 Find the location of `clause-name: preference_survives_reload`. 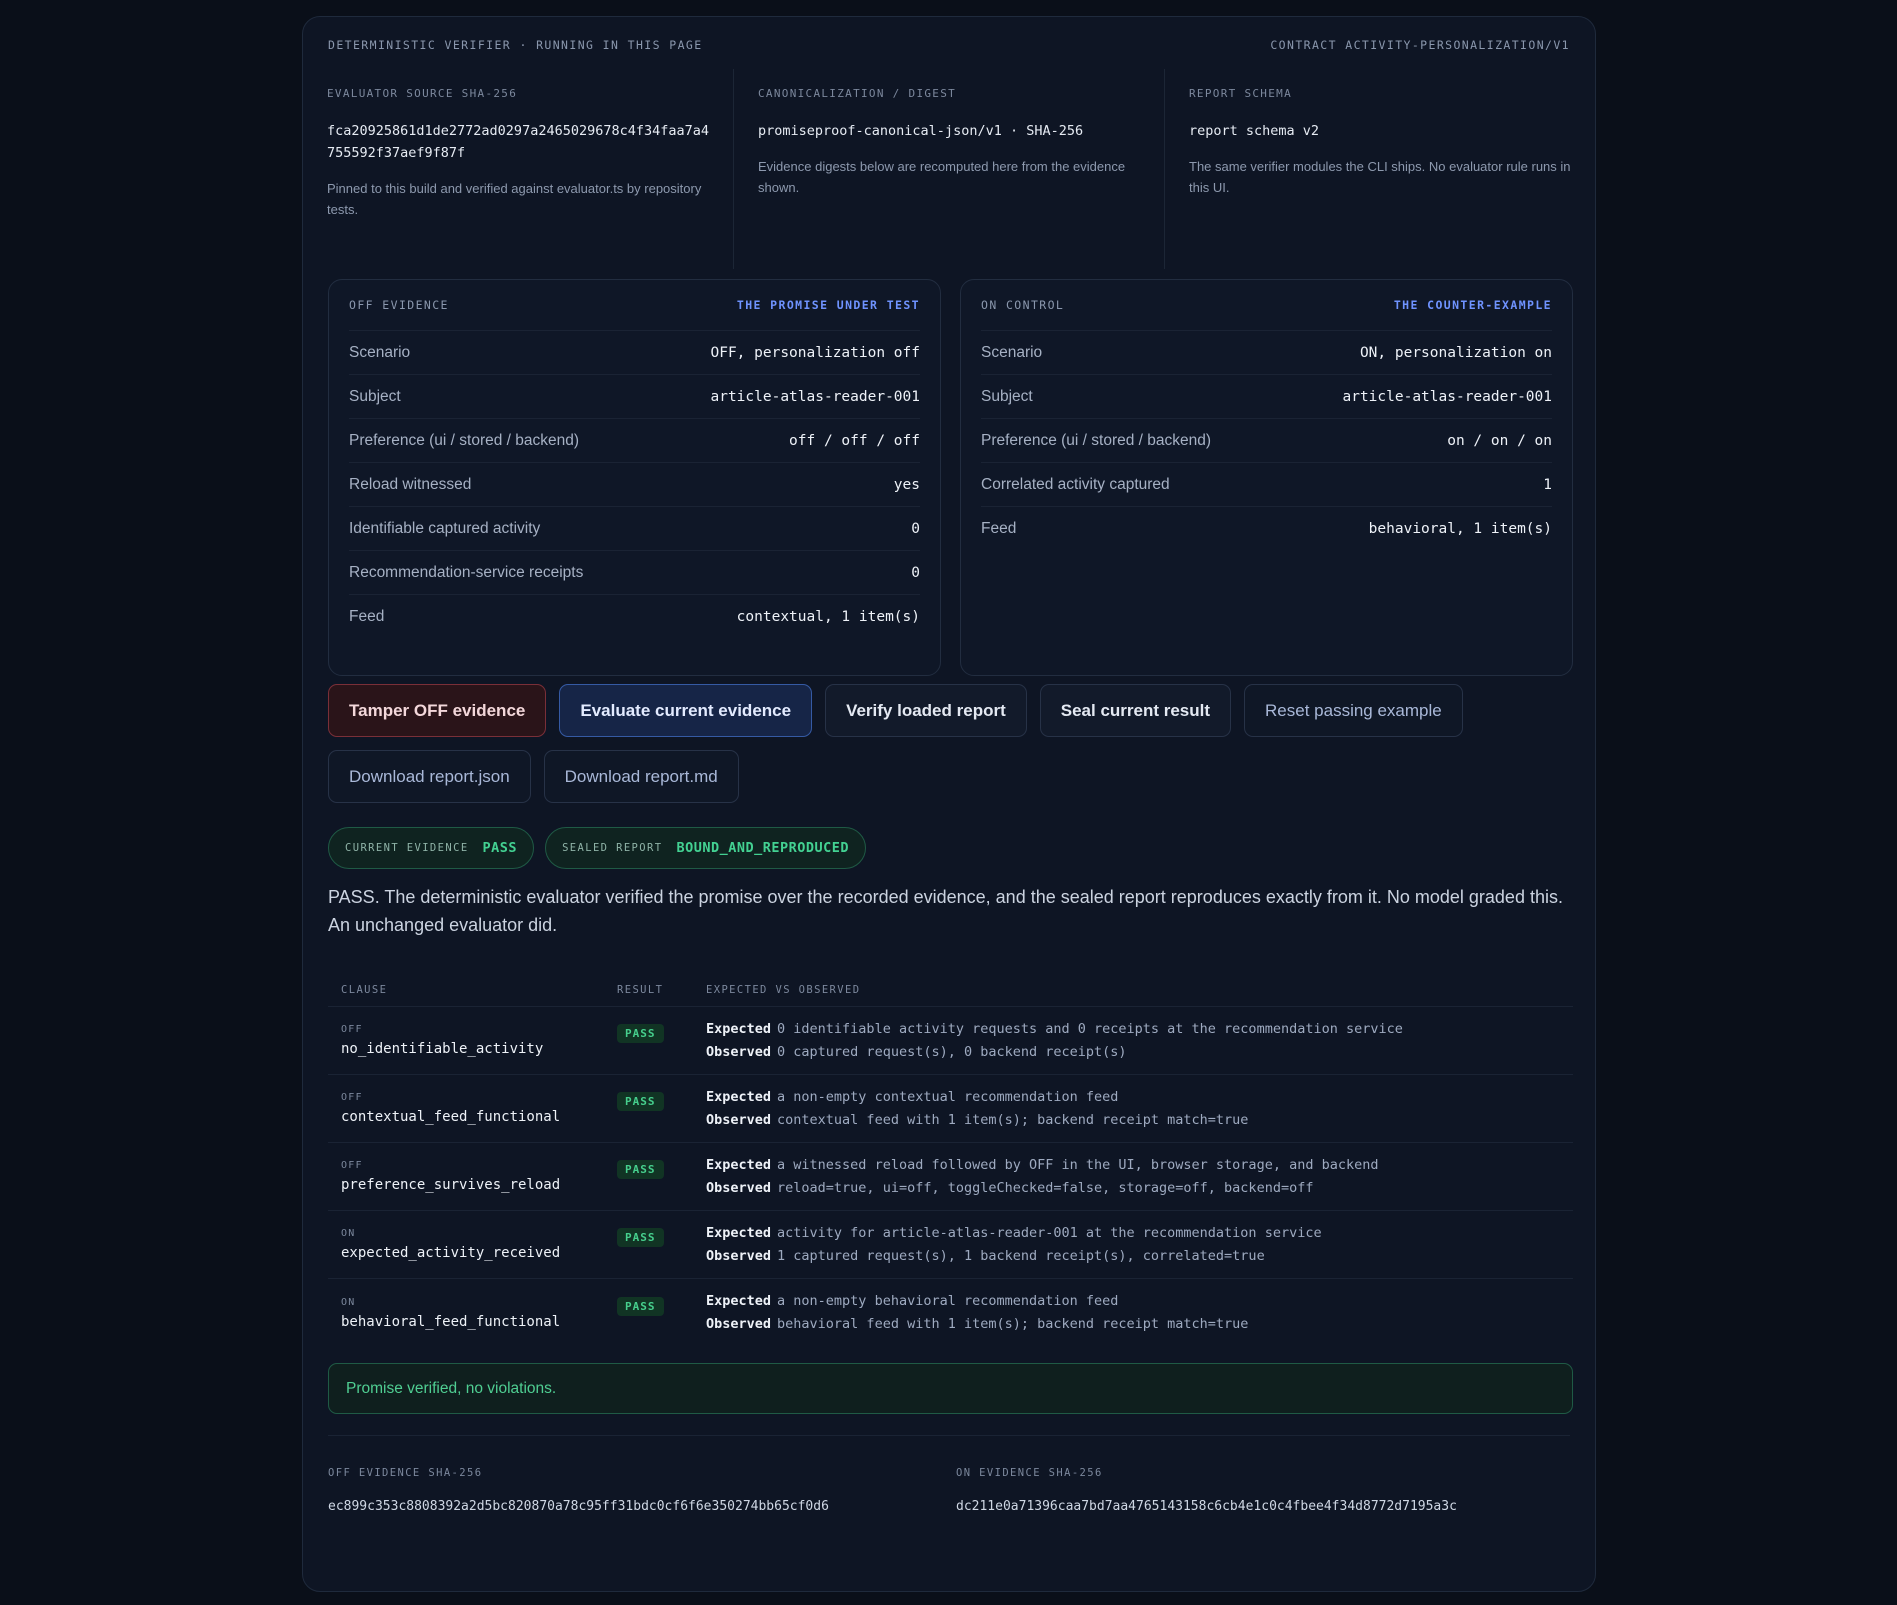

clause-name: preference_survives_reload is located at coordinates (451, 1185).